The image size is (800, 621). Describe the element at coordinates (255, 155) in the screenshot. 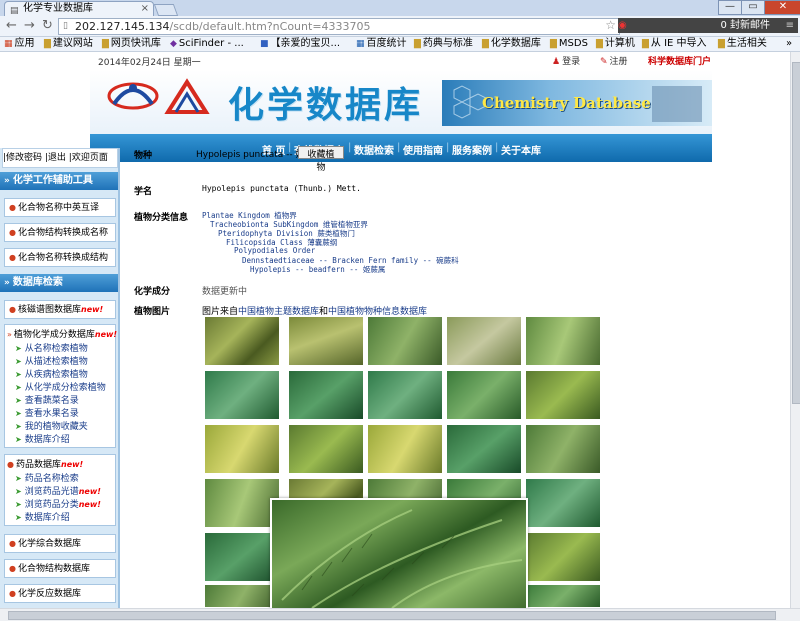

I see `species-value: Hypolepis punctata -- 姬蕨` at that location.